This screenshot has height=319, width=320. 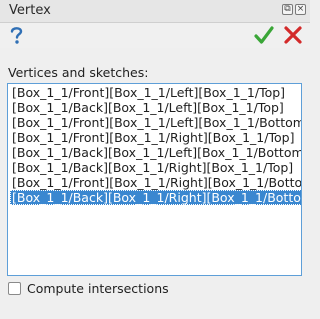 I want to click on help-button, so click(x=17, y=35).